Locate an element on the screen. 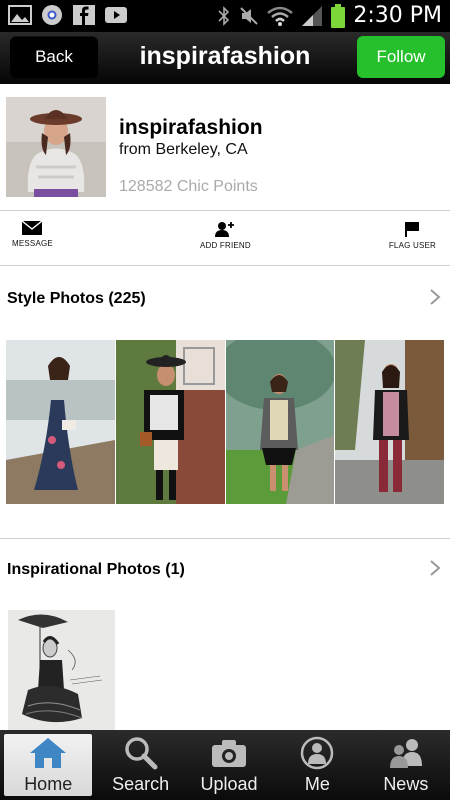 The height and width of the screenshot is (800, 450). inspirational-photo-thumbnail is located at coordinates (61, 671).